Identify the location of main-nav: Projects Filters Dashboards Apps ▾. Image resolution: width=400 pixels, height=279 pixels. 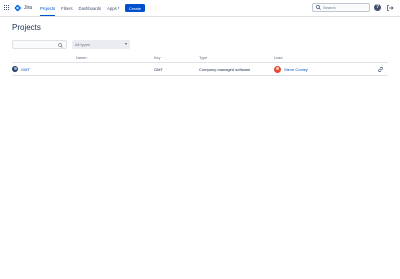
(79, 8).